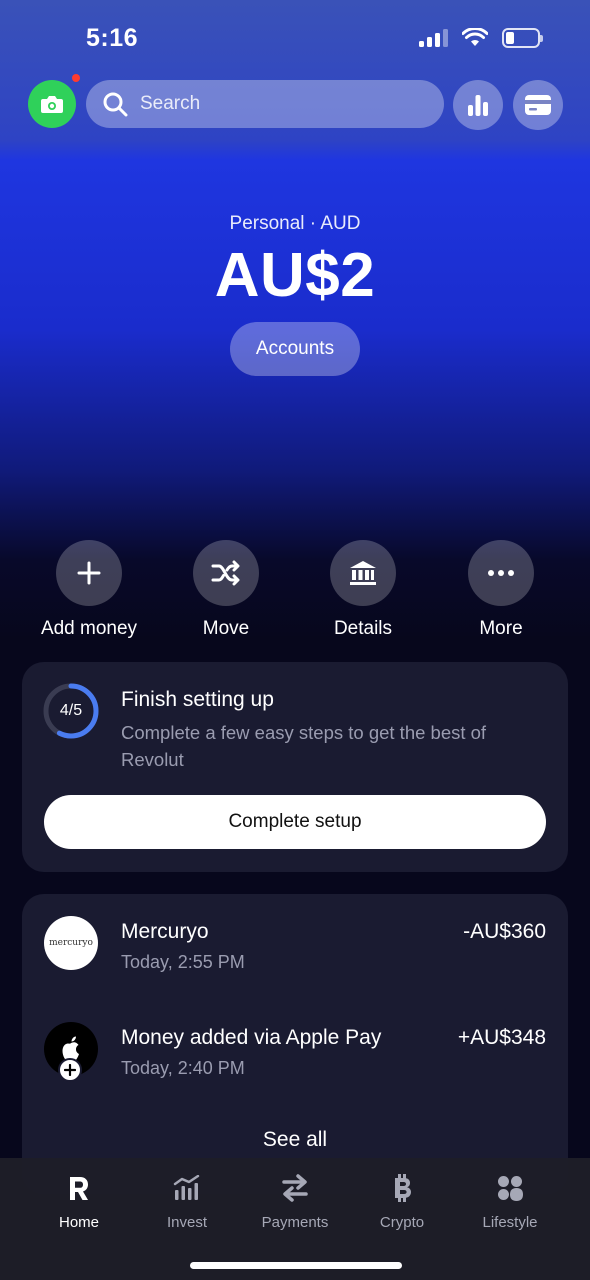 Image resolution: width=590 pixels, height=1280 pixels. What do you see at coordinates (510, 1201) in the screenshot?
I see `tab-lifestyle: Lifestyle` at bounding box center [510, 1201].